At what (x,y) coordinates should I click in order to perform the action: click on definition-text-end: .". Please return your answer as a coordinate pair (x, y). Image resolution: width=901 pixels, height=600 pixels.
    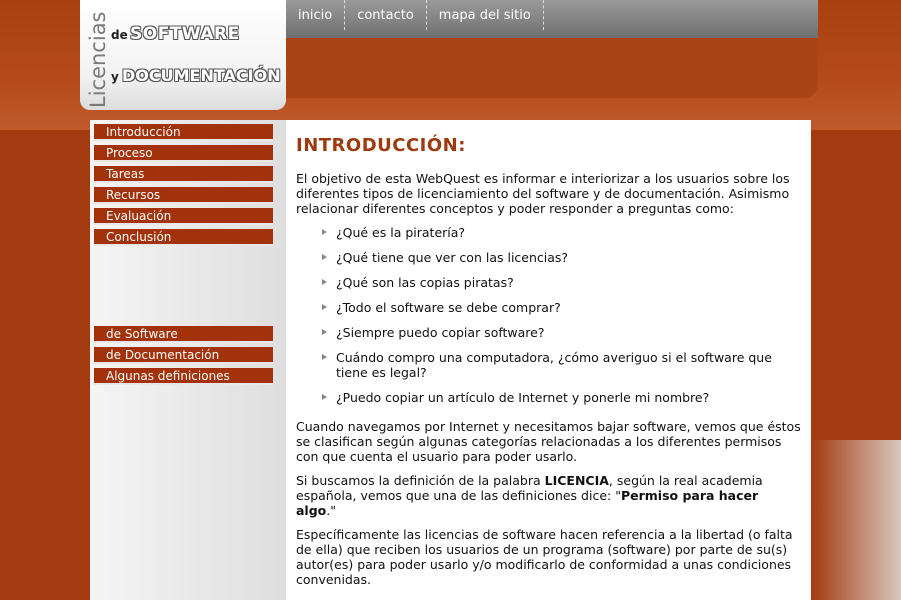
    Looking at the image, I should click on (331, 510).